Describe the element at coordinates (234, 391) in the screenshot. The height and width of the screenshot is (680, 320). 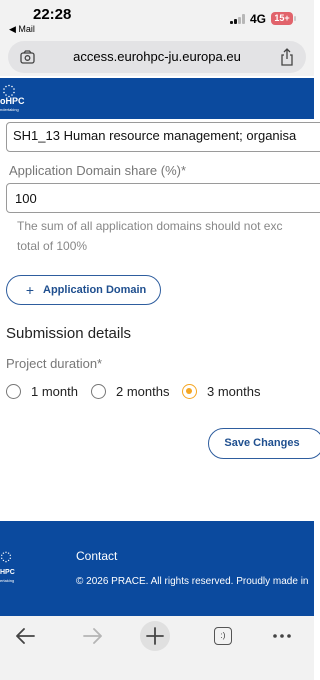
I see `radio-label: 3 months` at that location.